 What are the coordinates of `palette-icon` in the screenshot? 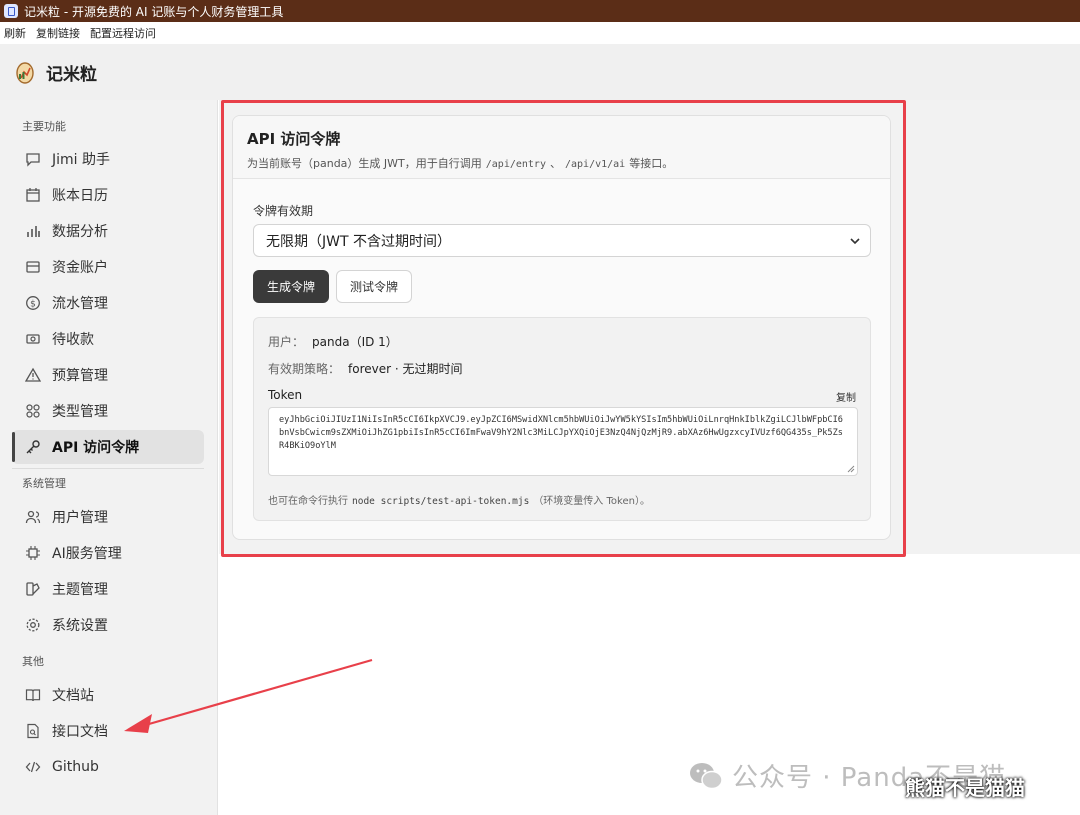 It's located at (33, 589).